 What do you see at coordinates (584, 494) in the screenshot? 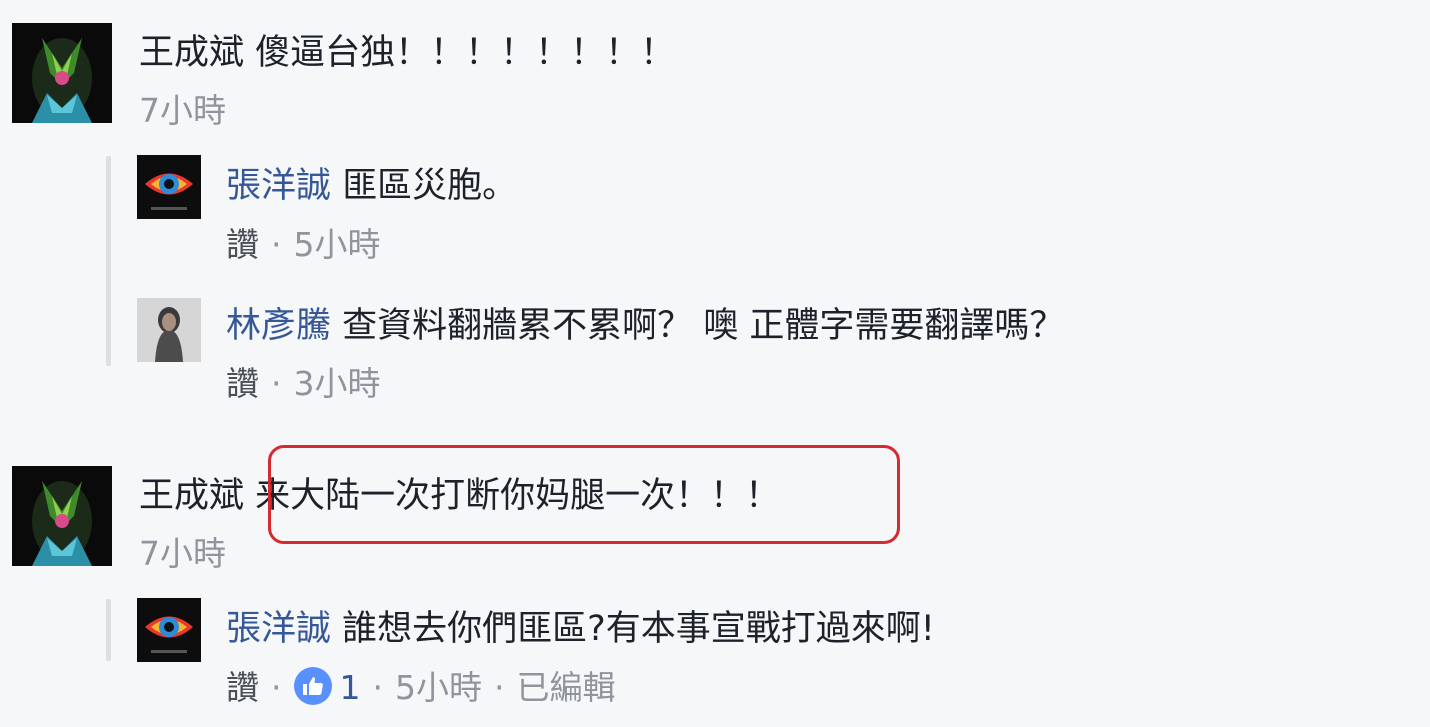
I see `highlight-annotation` at bounding box center [584, 494].